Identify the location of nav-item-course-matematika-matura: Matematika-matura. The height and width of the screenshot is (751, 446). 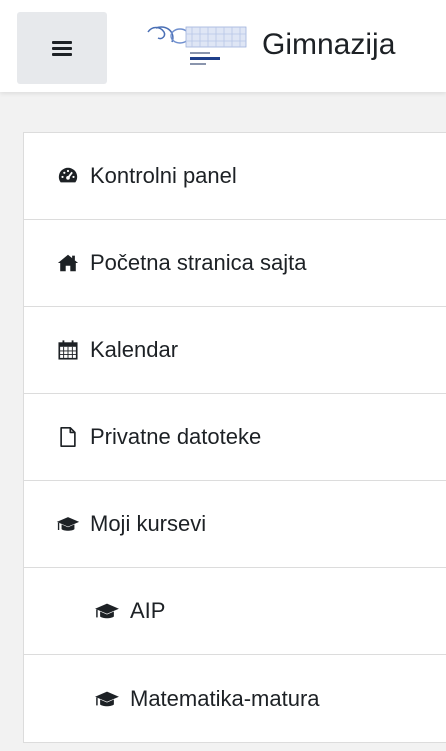
(235, 698).